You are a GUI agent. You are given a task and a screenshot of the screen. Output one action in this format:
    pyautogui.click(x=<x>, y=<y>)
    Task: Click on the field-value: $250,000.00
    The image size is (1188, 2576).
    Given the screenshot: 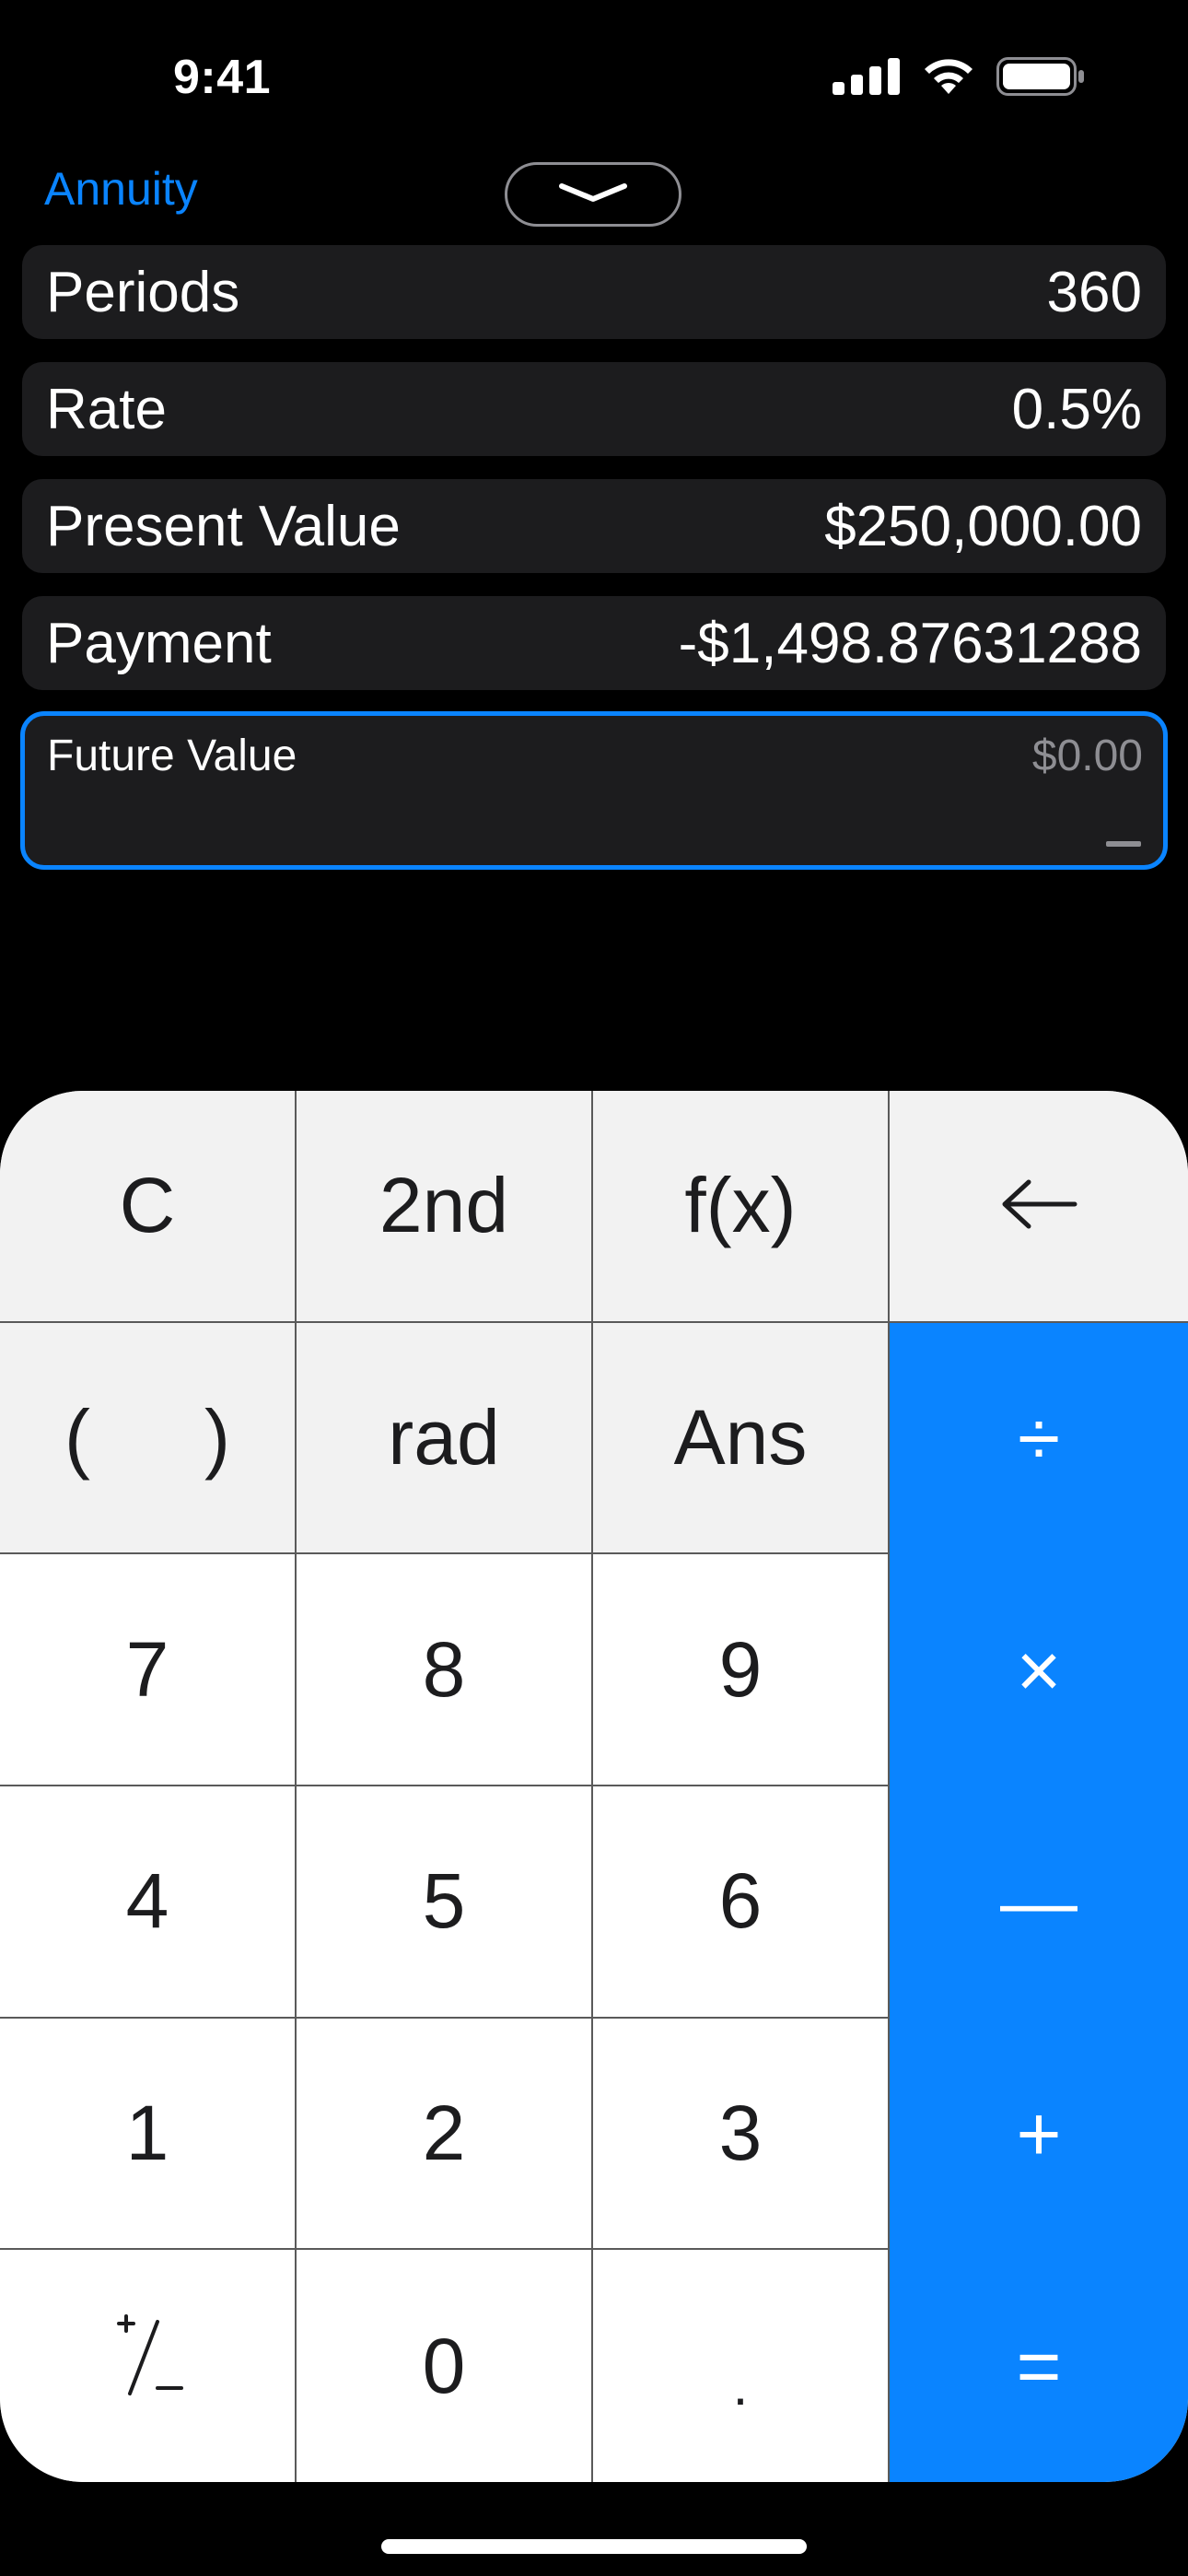 What is the action you would take?
    pyautogui.click(x=983, y=526)
    